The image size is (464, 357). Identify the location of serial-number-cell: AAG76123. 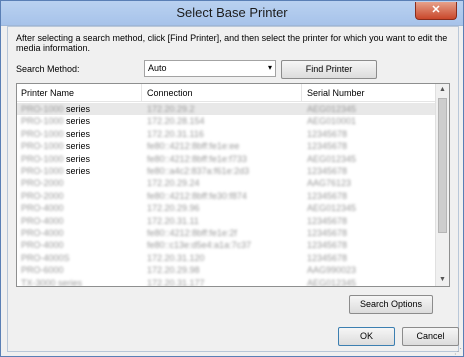
(329, 183).